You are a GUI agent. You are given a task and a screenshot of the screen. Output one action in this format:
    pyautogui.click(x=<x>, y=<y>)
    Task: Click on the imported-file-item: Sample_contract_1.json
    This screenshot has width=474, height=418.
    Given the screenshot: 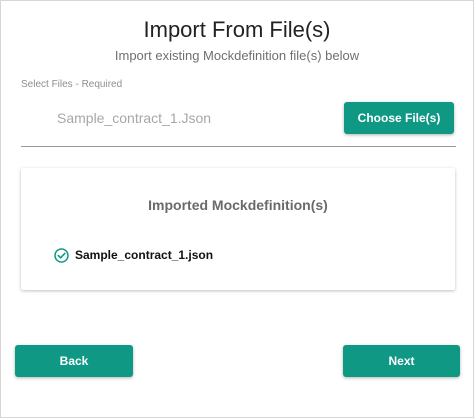 What is the action you would take?
    pyautogui.click(x=133, y=255)
    